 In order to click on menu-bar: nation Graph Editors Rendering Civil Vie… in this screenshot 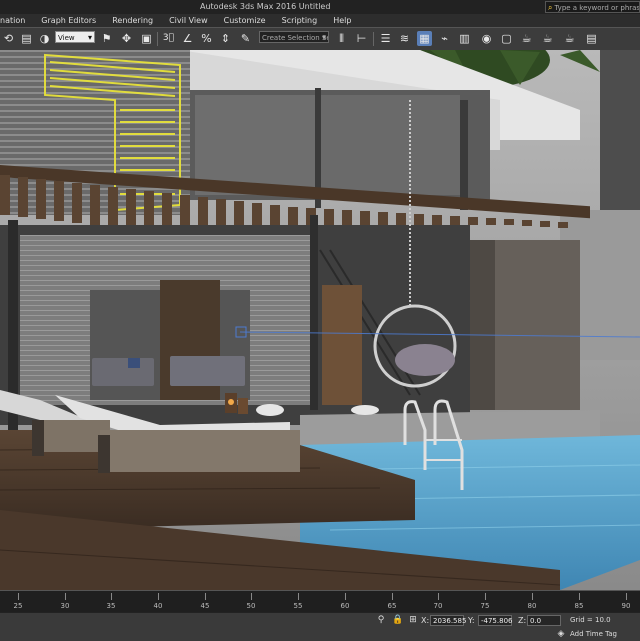, I will do `click(320, 20)`.